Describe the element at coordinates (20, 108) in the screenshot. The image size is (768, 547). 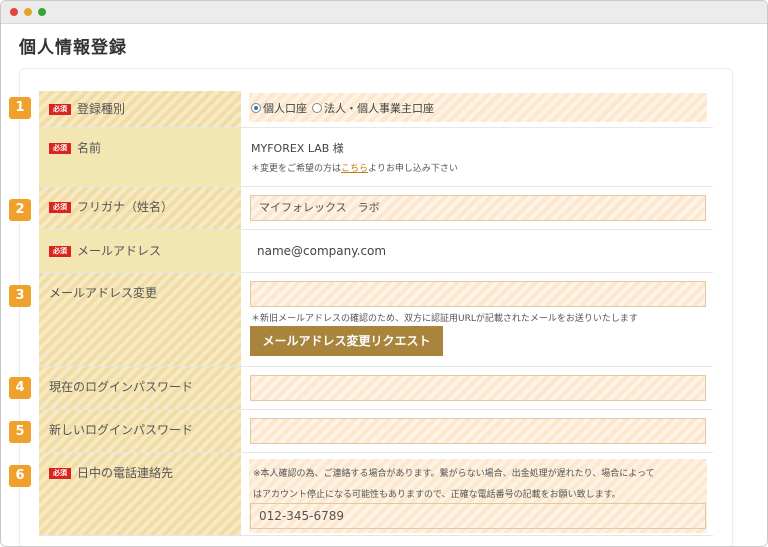
I see `step-badge-1: 1` at that location.